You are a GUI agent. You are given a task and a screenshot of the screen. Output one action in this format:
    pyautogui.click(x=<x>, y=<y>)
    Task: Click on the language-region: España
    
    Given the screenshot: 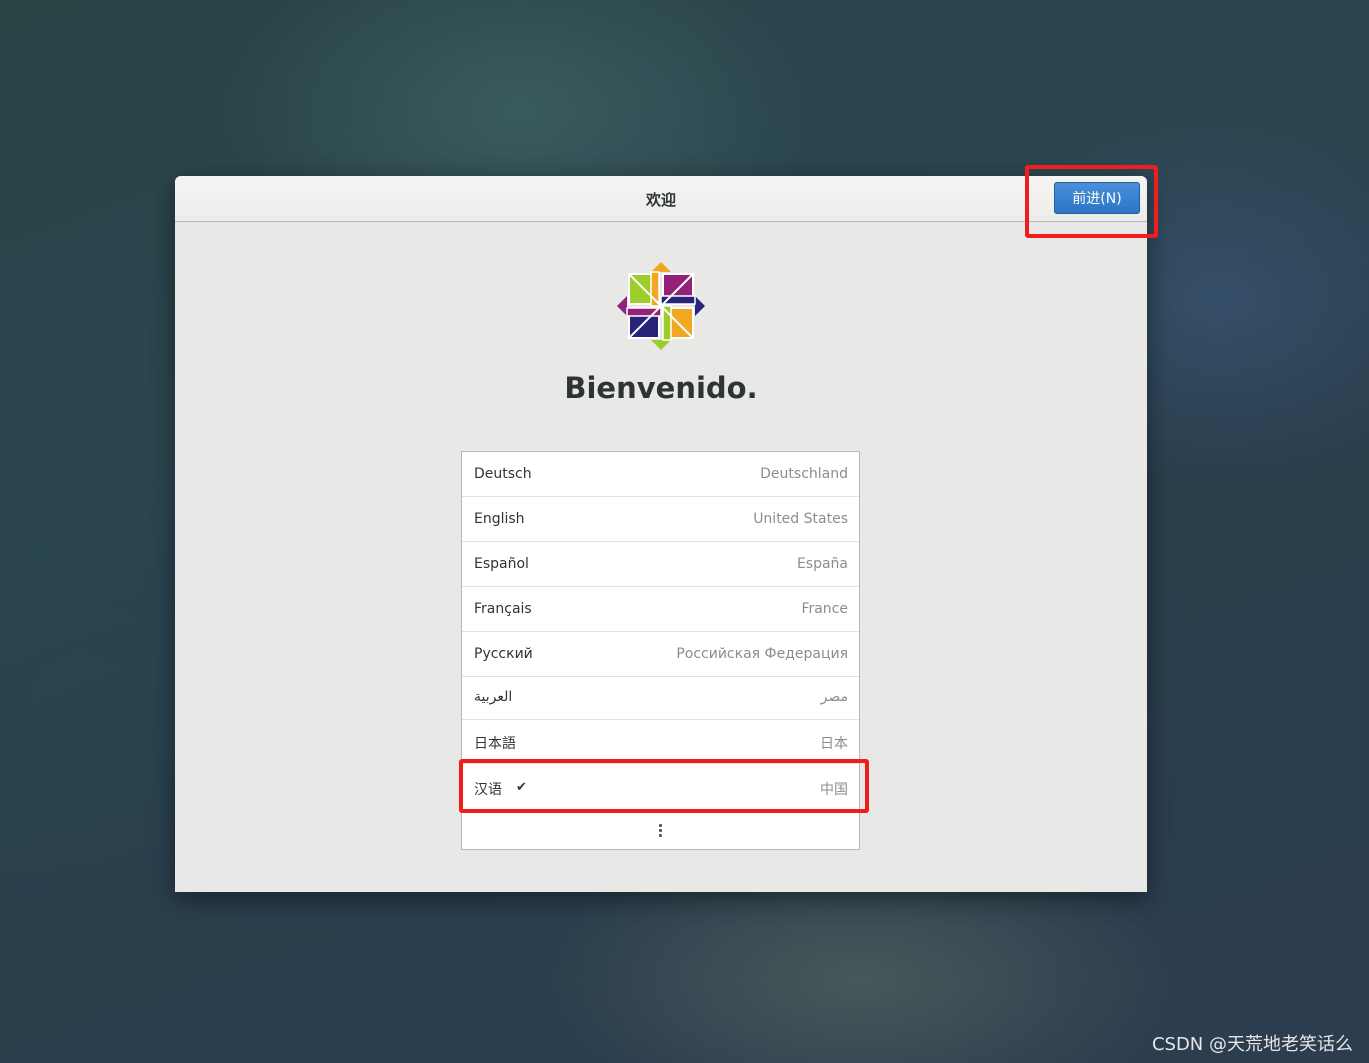 What is the action you would take?
    pyautogui.click(x=822, y=564)
    